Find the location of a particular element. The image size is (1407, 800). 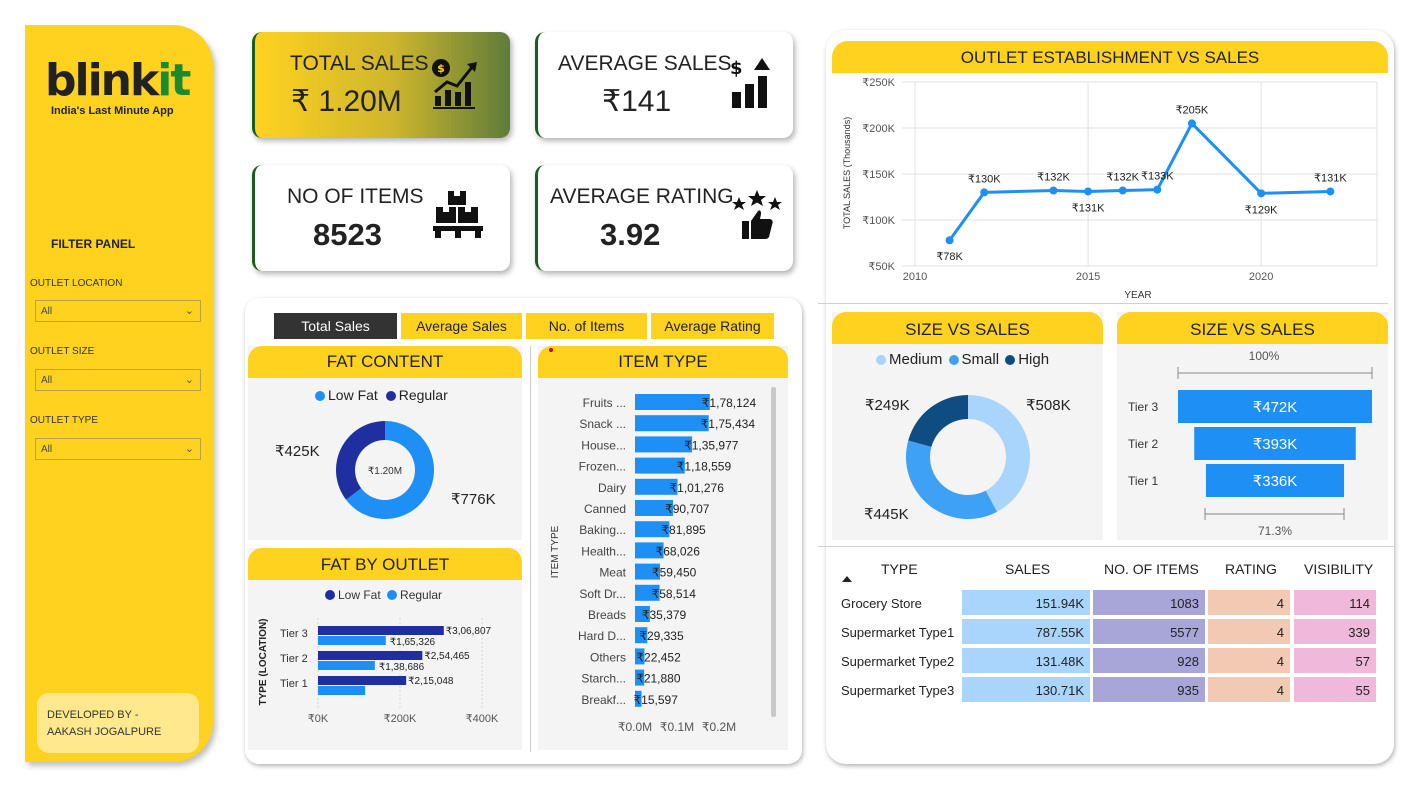

y-tick-label: ₹100K is located at coordinates (878, 221).